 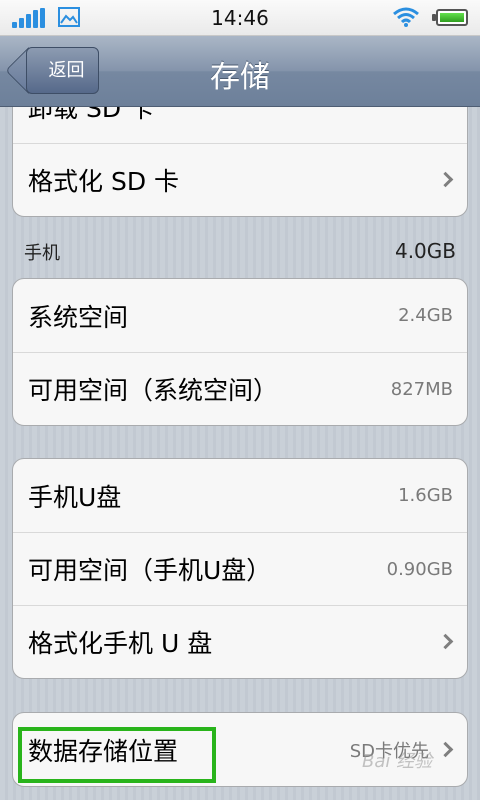 I want to click on system-free-label: 可用空间（系统空间）, so click(x=153, y=390).